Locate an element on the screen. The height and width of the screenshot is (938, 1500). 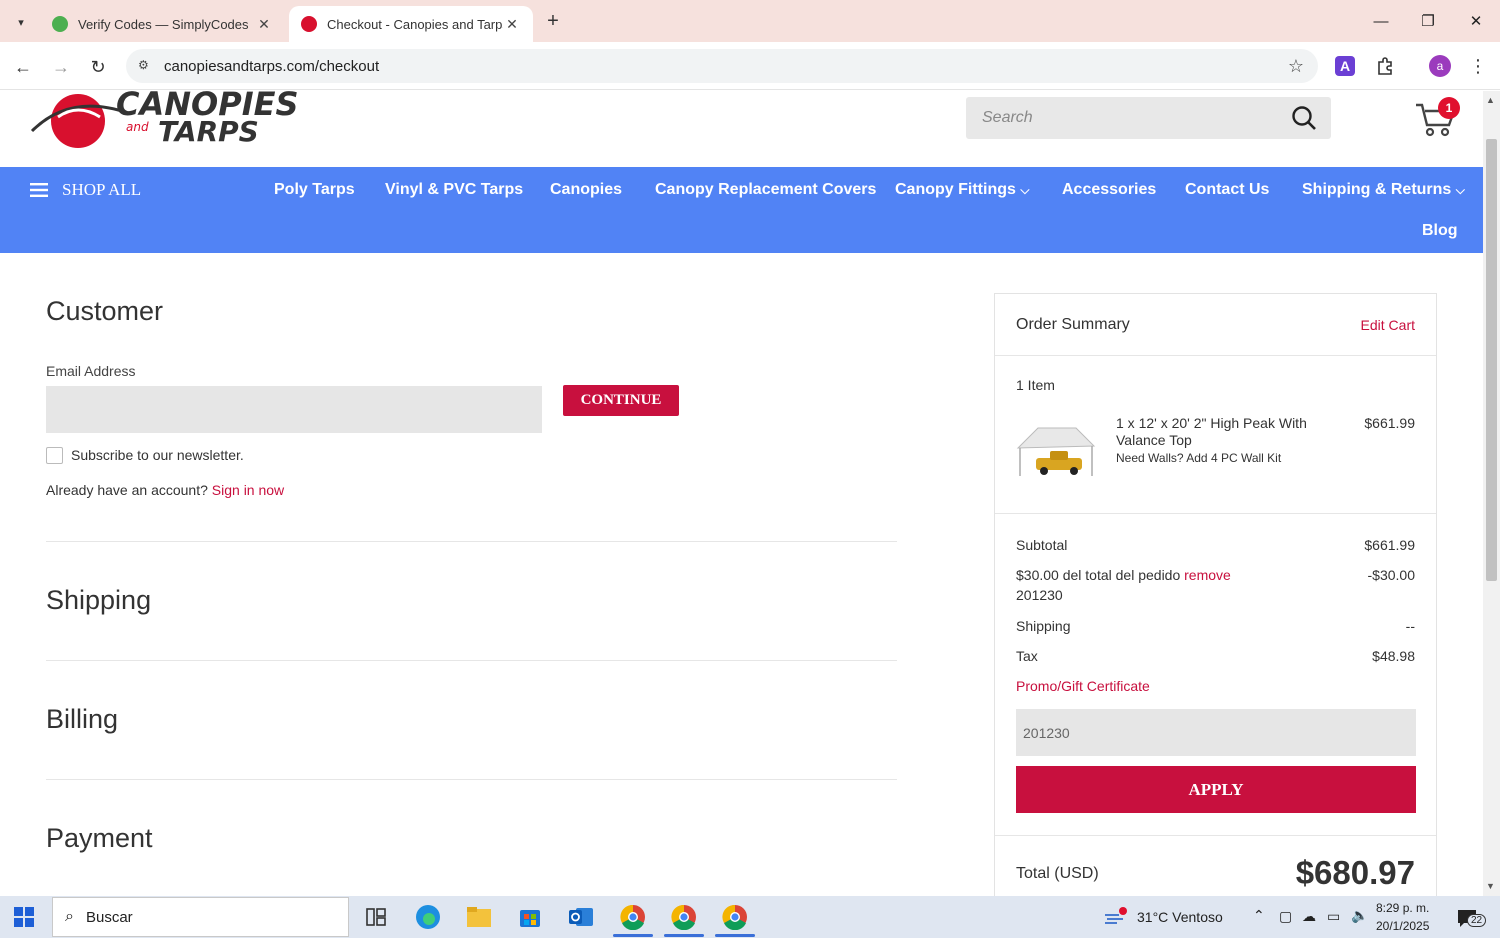
item-count: 1 Item is located at coordinates (1035, 385).